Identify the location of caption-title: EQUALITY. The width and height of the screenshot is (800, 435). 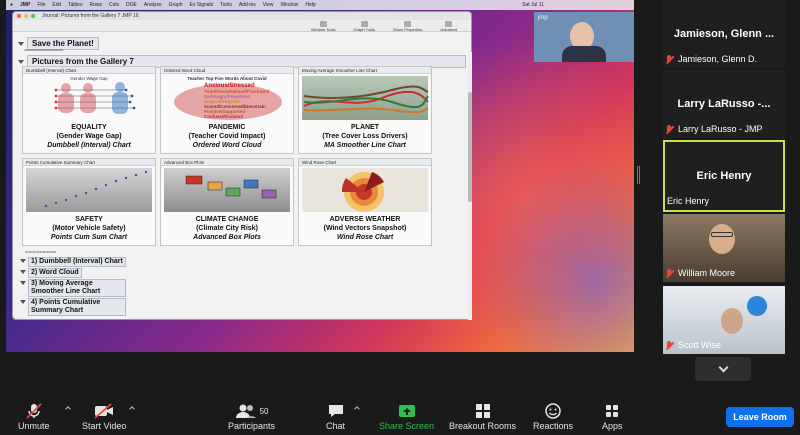
(89, 127).